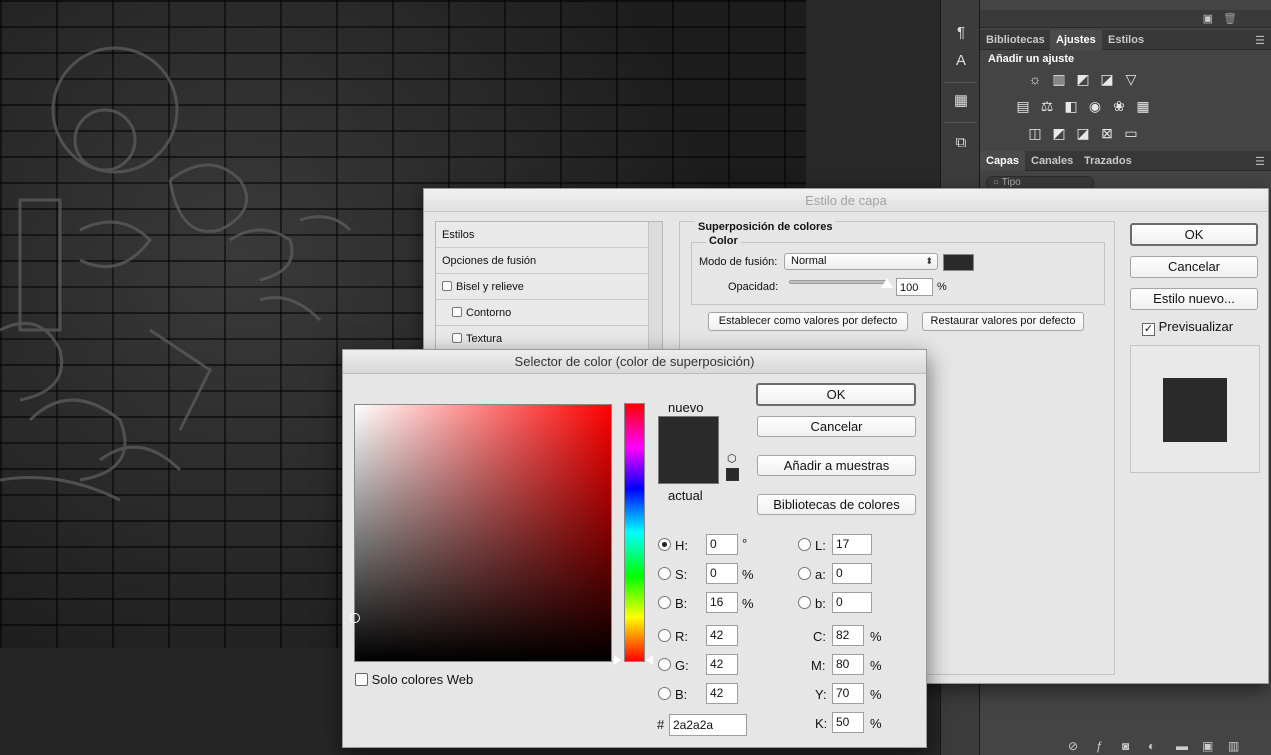 This screenshot has width=1271, height=755. I want to click on radio-h, so click(664, 544).